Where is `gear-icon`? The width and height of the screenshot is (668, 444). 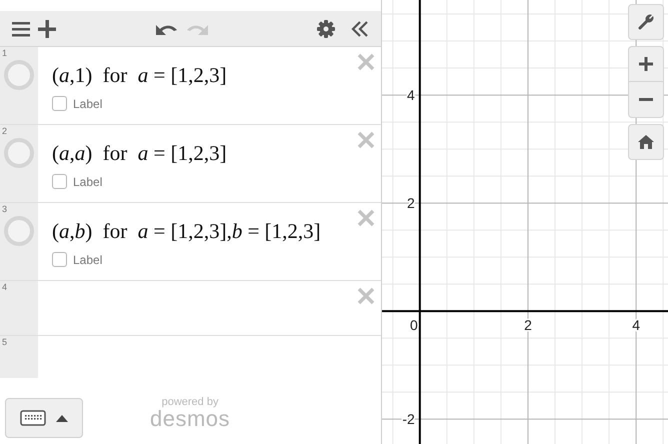
gear-icon is located at coordinates (326, 29).